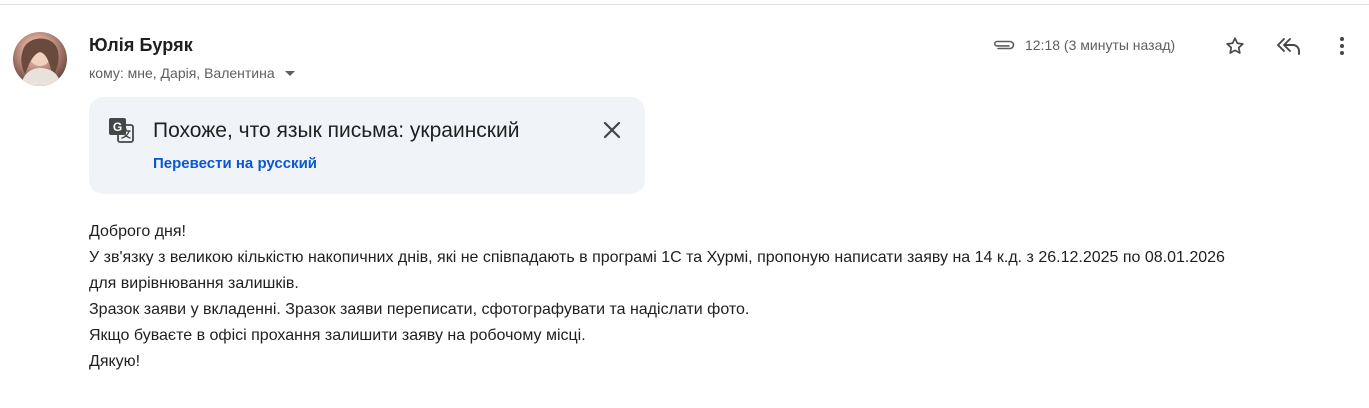 The image size is (1369, 408). What do you see at coordinates (115, 361) in the screenshot?
I see `body-line: Дякую!` at bounding box center [115, 361].